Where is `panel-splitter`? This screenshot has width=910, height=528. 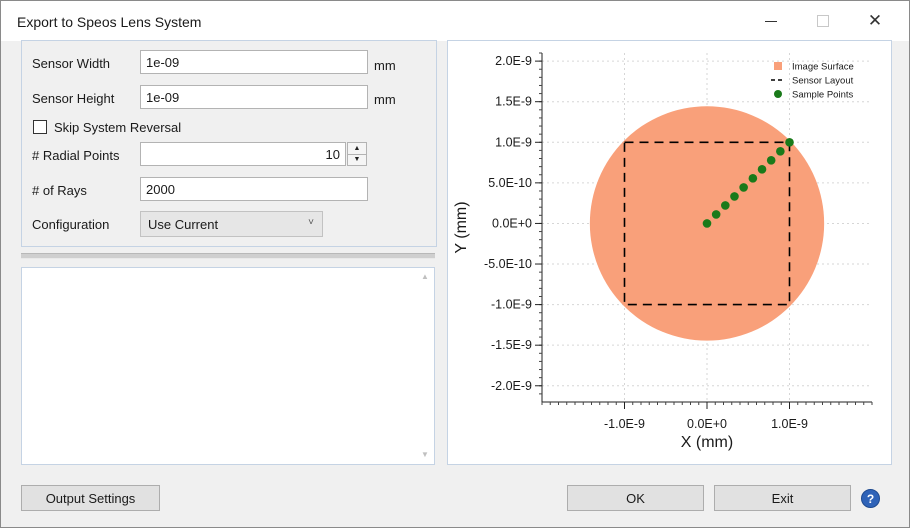 panel-splitter is located at coordinates (228, 256).